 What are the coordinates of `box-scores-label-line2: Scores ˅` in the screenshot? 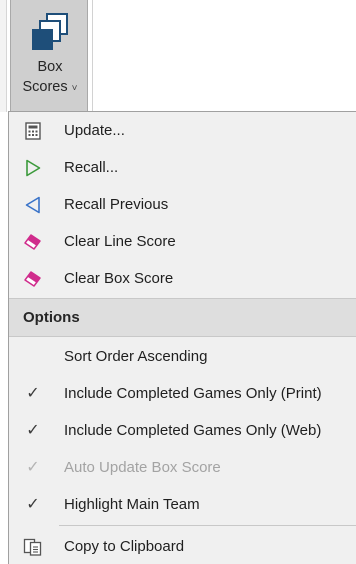 It's located at (50, 88).